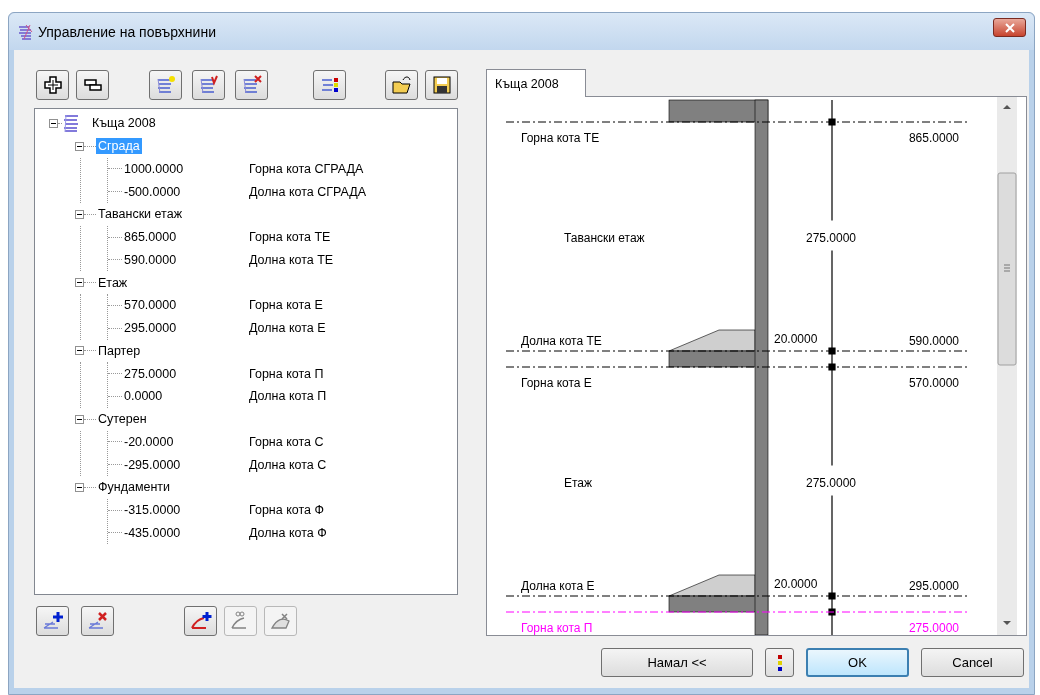 This screenshot has width=1040, height=695. Describe the element at coordinates (185, 328) in the screenshot. I see `tree-item: 295.0000` at that location.